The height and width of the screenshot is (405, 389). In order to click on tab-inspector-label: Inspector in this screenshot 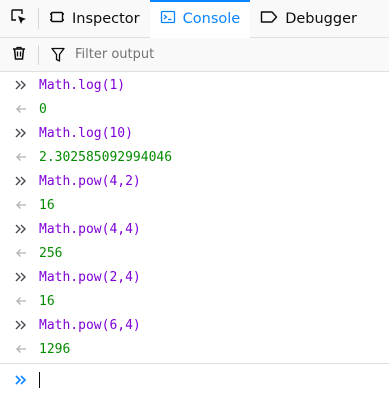, I will do `click(106, 19)`.